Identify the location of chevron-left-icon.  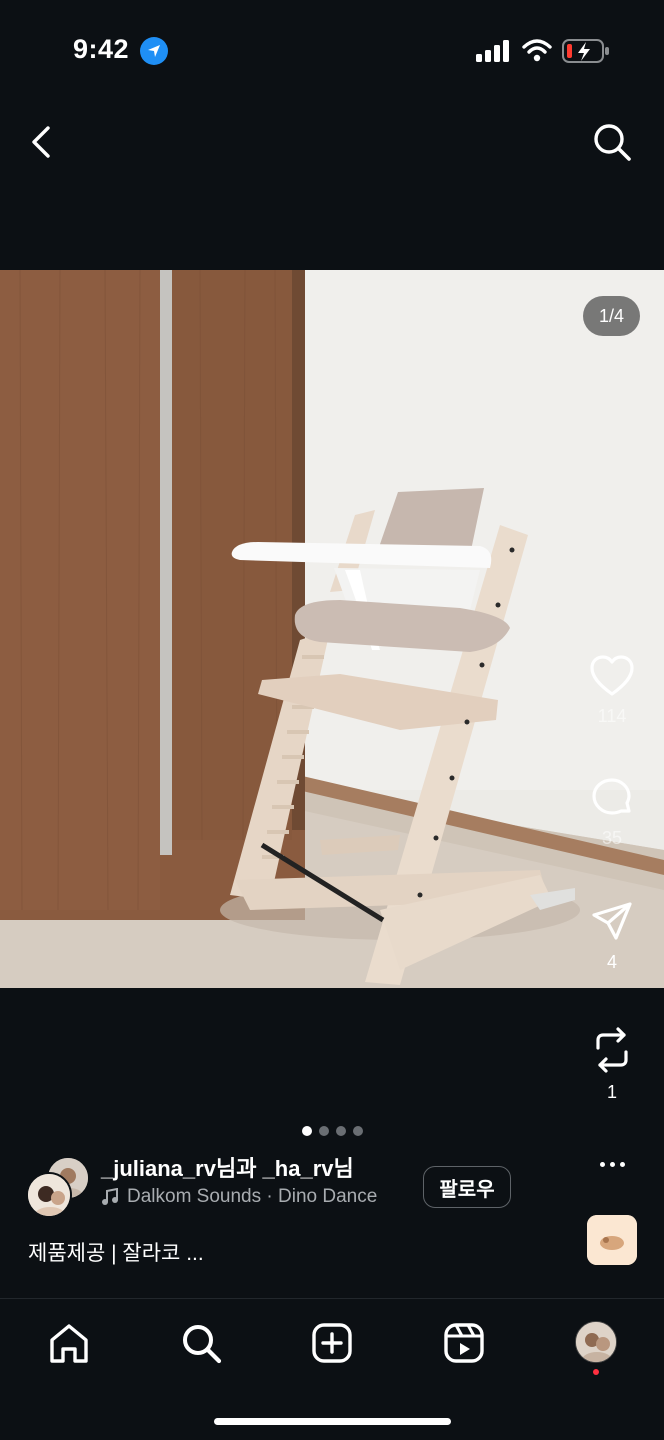
(43, 142).